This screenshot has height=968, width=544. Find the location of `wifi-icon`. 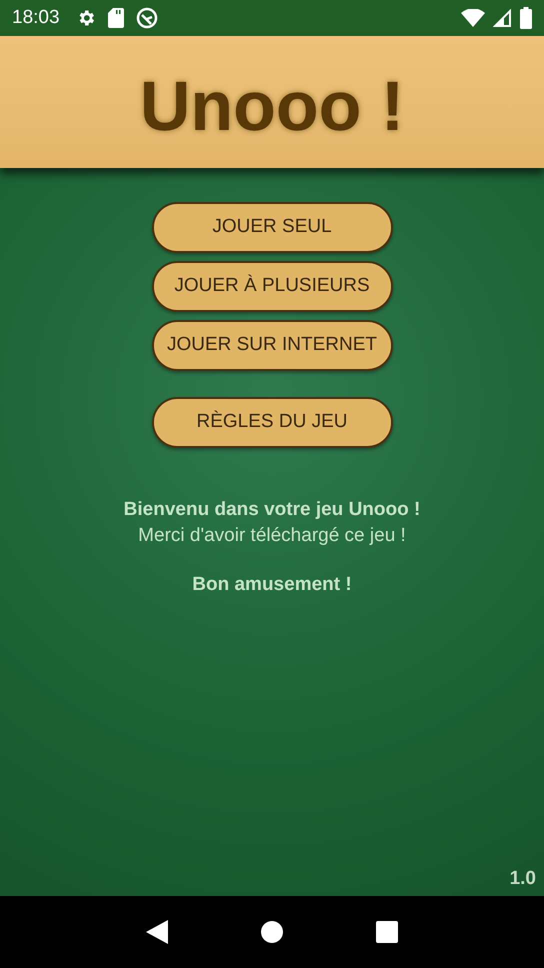

wifi-icon is located at coordinates (473, 18).